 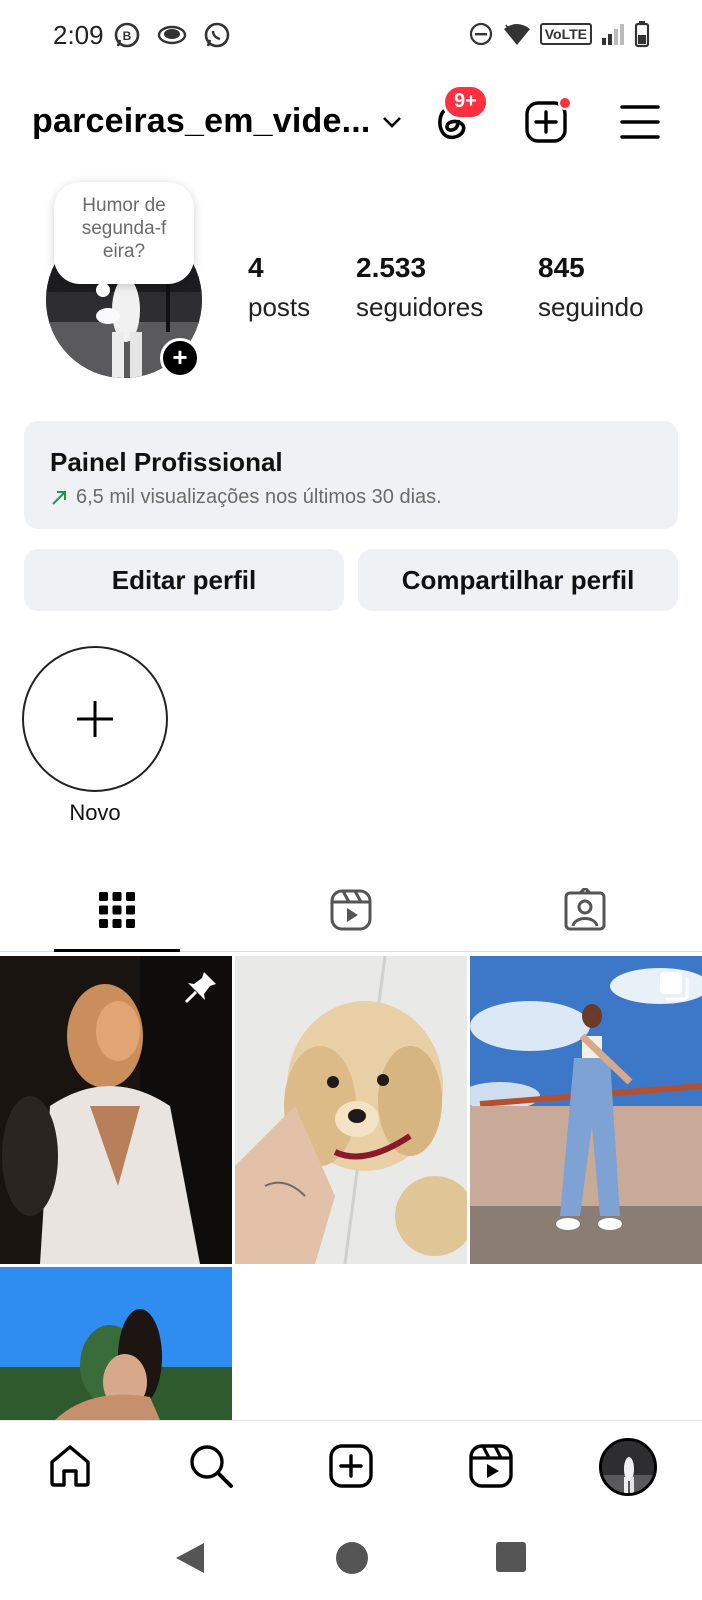 I want to click on status-notification-icons: B, so click(x=172, y=35).